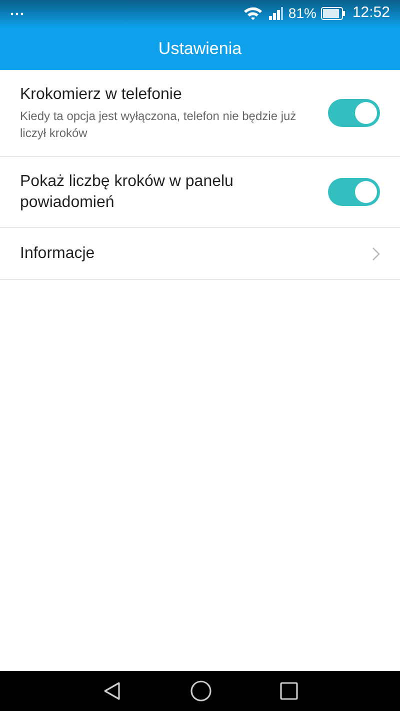 The image size is (400, 711). Describe the element at coordinates (112, 691) in the screenshot. I see `back-icon` at that location.